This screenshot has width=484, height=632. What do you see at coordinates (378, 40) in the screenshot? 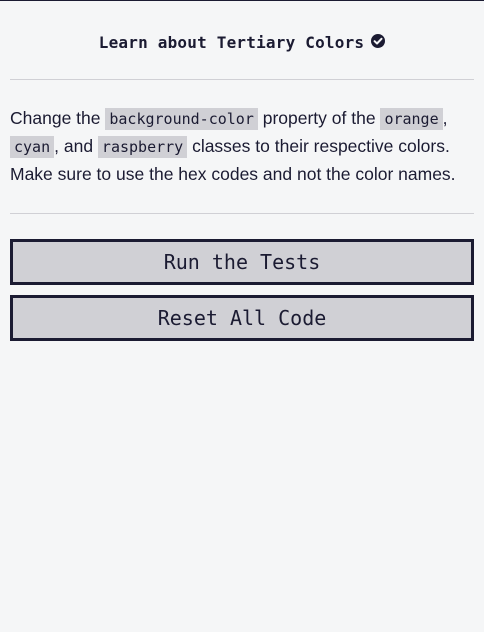
I see `check-circle-icon` at bounding box center [378, 40].